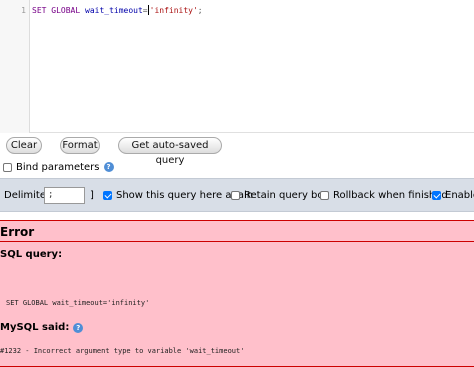 The width and height of the screenshot is (474, 367). I want to click on rollback-label: Rollback when finished, so click(390, 195).